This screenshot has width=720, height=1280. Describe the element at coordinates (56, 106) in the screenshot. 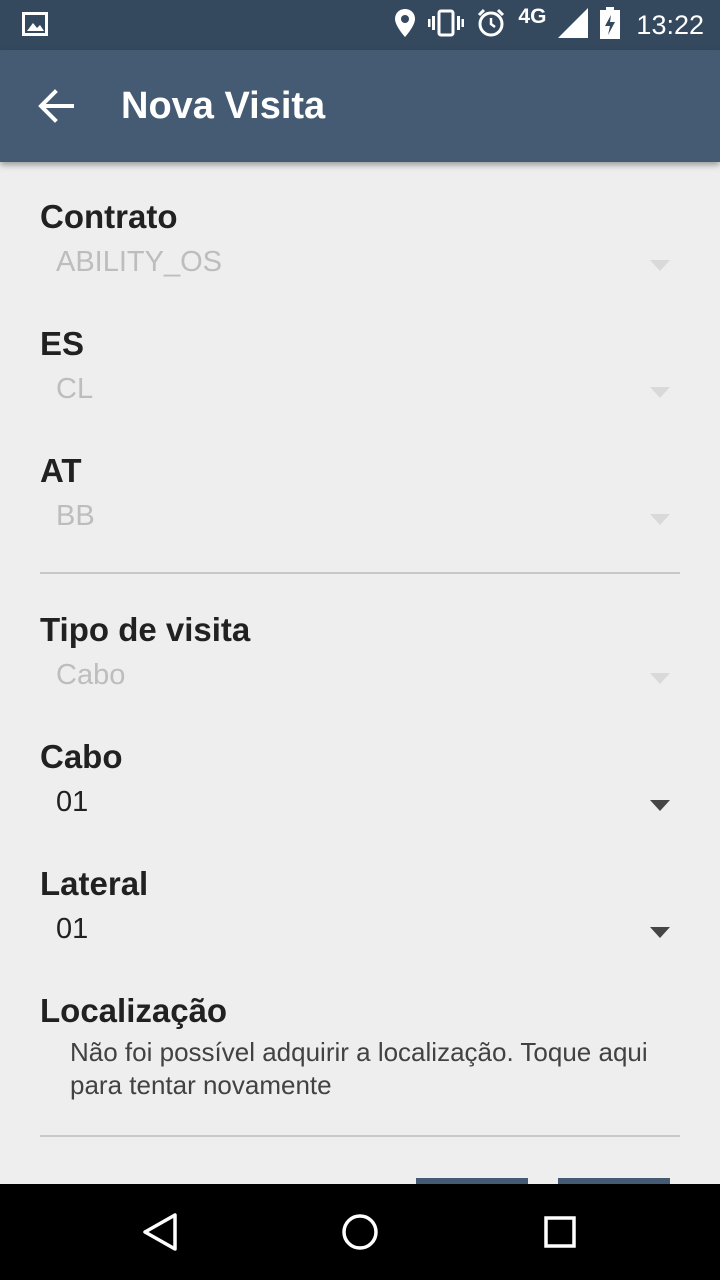

I see `arrow-back-icon` at that location.